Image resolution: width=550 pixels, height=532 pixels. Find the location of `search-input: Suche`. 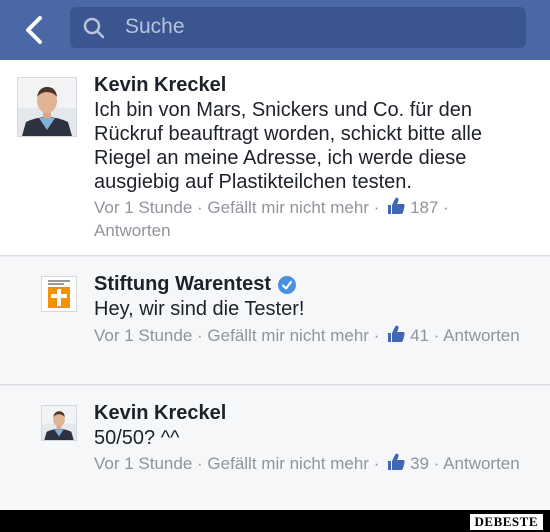

search-input: Suche is located at coordinates (298, 27).